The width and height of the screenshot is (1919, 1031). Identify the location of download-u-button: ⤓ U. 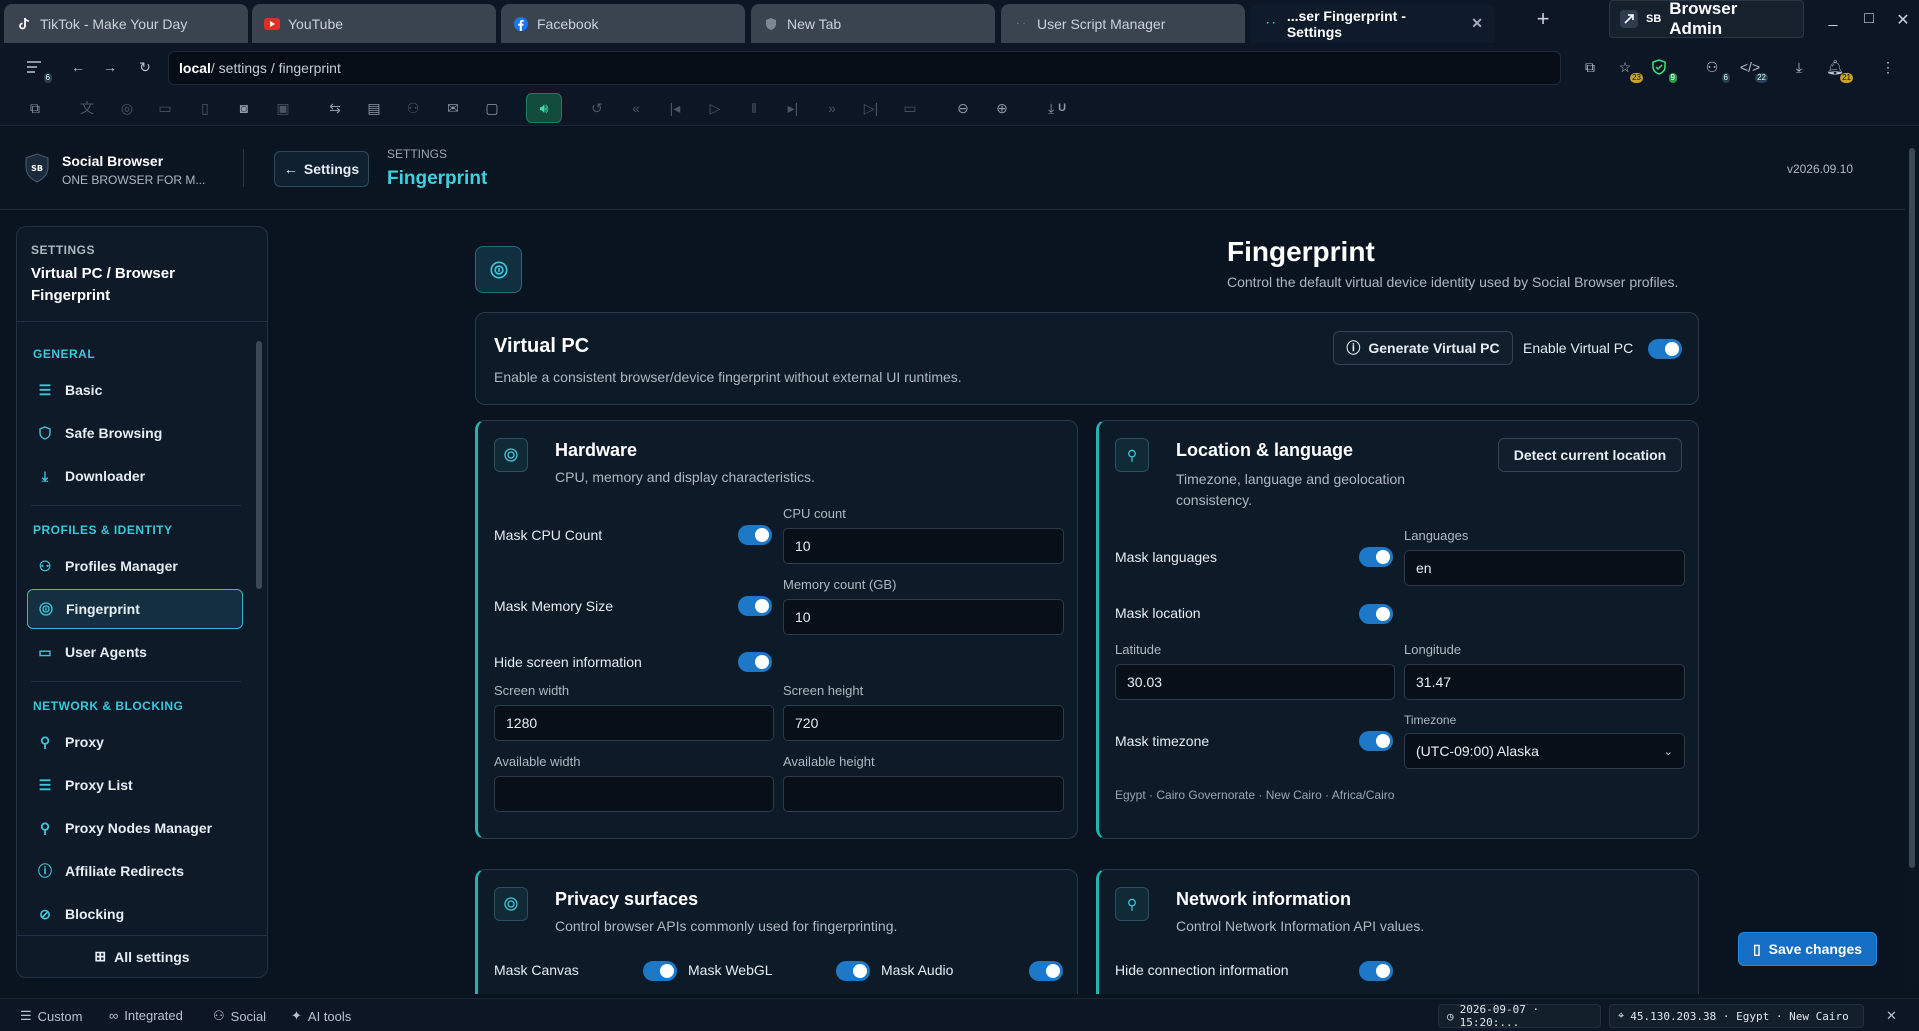
(1057, 108).